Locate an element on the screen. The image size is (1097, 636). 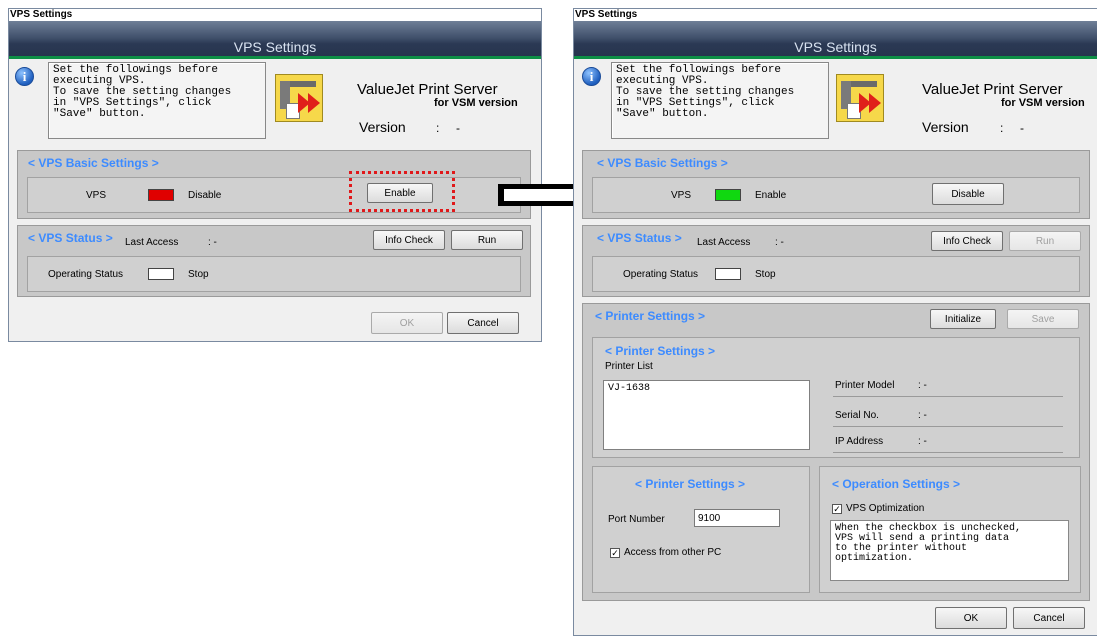
access-from-other-pc-checkbox: ✓ is located at coordinates (615, 553).